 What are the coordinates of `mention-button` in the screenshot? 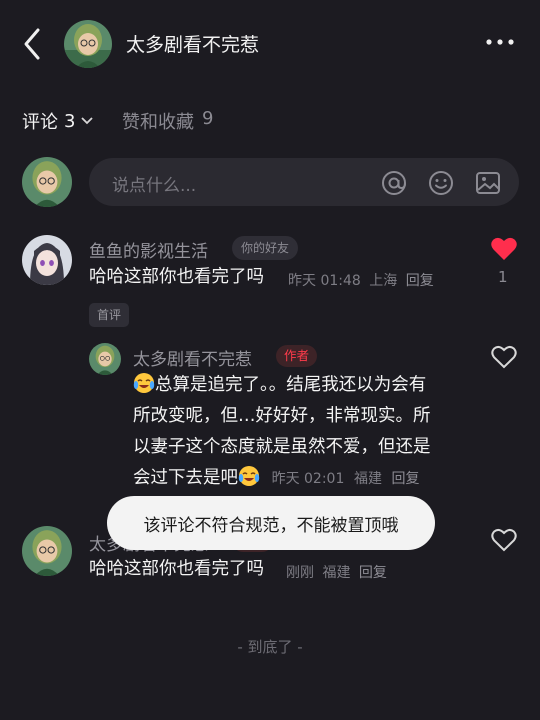 It's located at (394, 183).